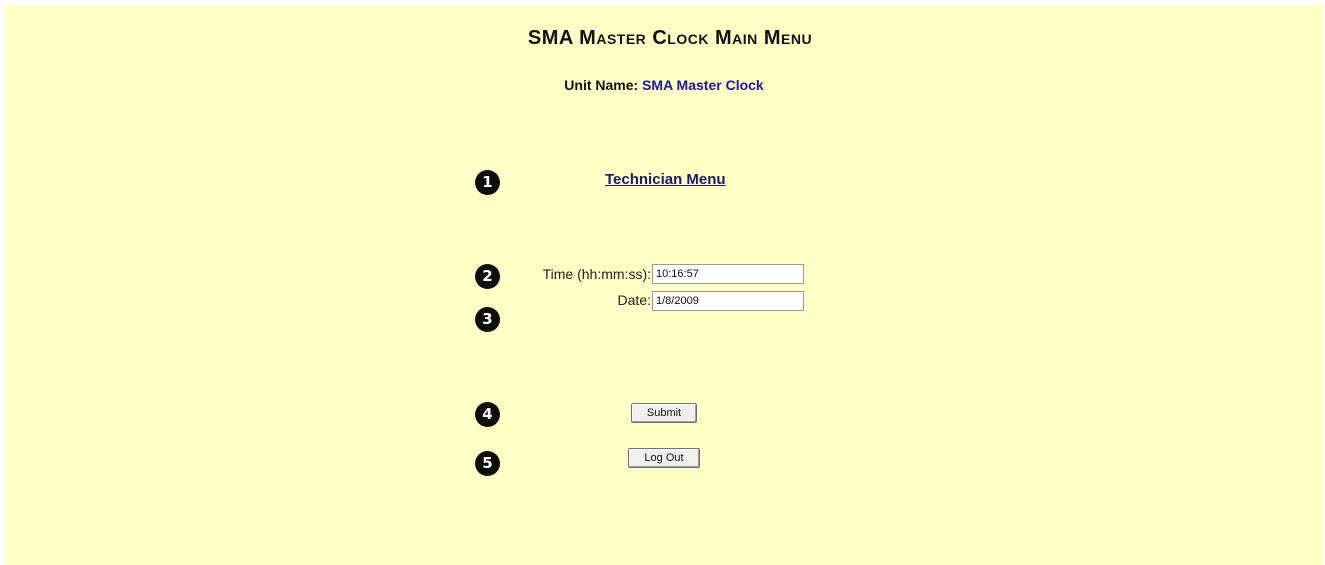  Describe the element at coordinates (664, 413) in the screenshot. I see `submit-button: Submit` at that location.